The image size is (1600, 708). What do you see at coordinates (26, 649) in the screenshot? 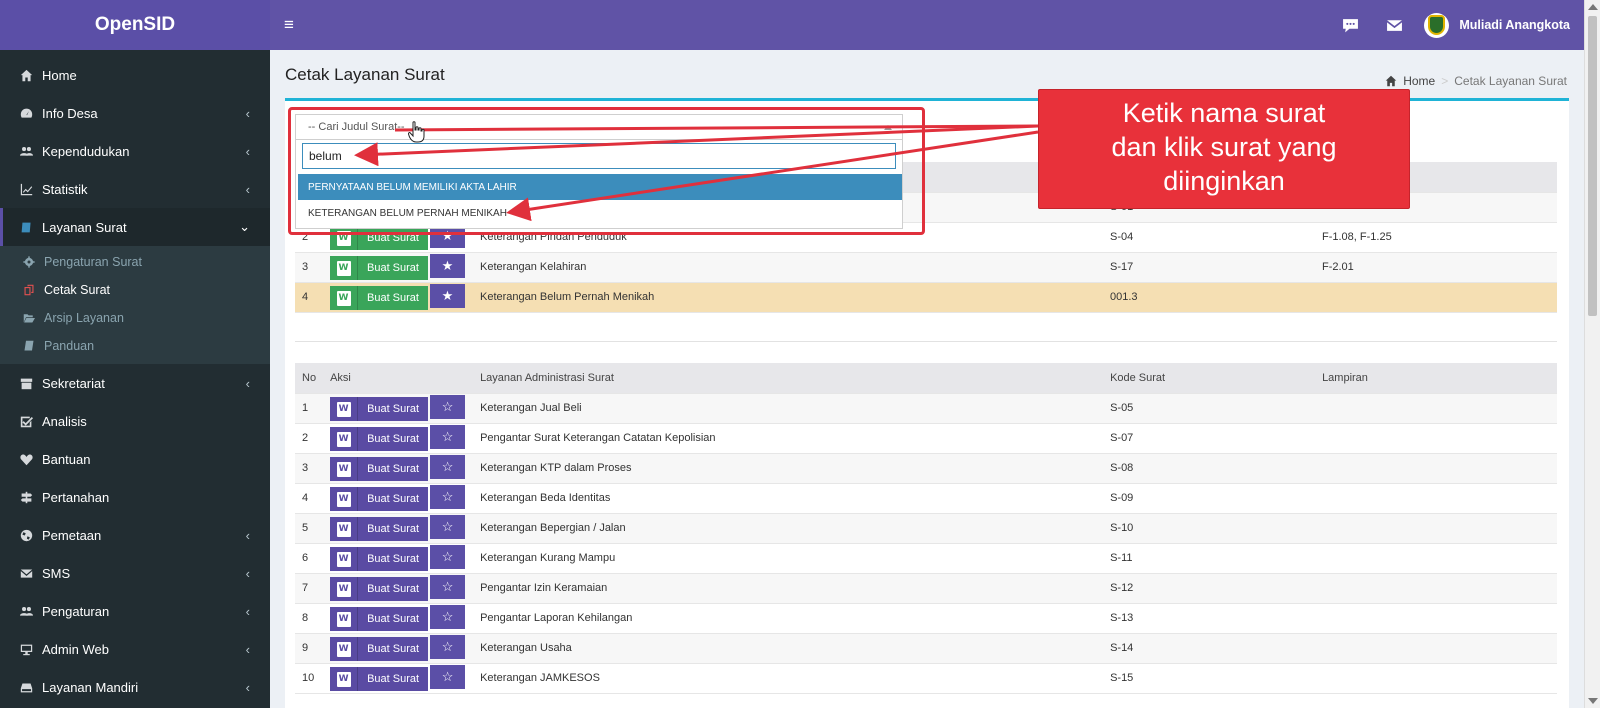
I see `desktop-icon` at bounding box center [26, 649].